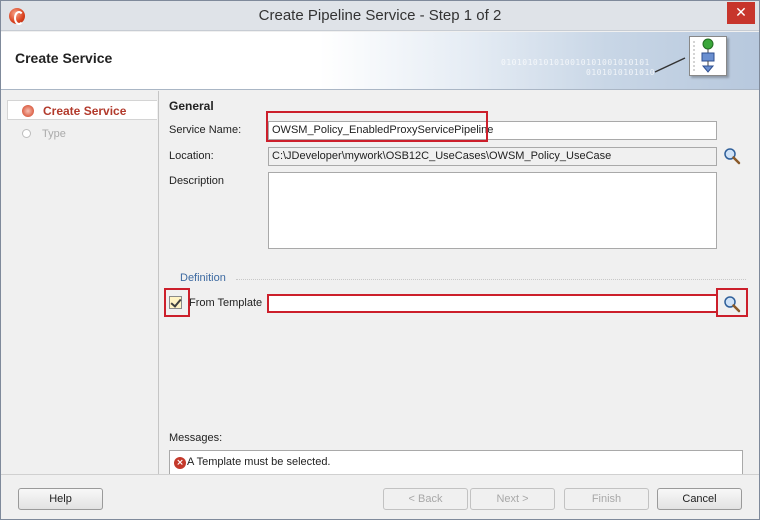 The width and height of the screenshot is (760, 520). What do you see at coordinates (203, 278) in the screenshot?
I see `definition-section-title: Definition` at bounding box center [203, 278].